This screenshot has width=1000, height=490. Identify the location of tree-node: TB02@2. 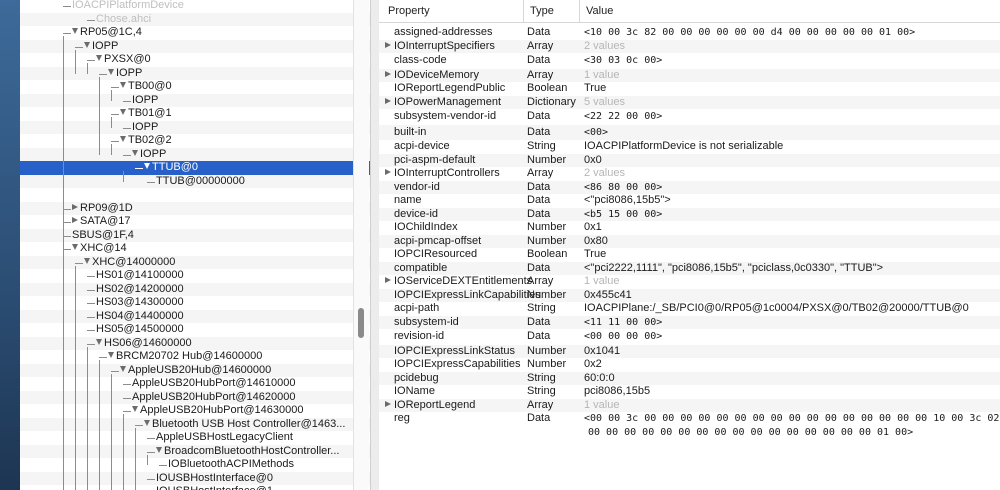
(146, 141).